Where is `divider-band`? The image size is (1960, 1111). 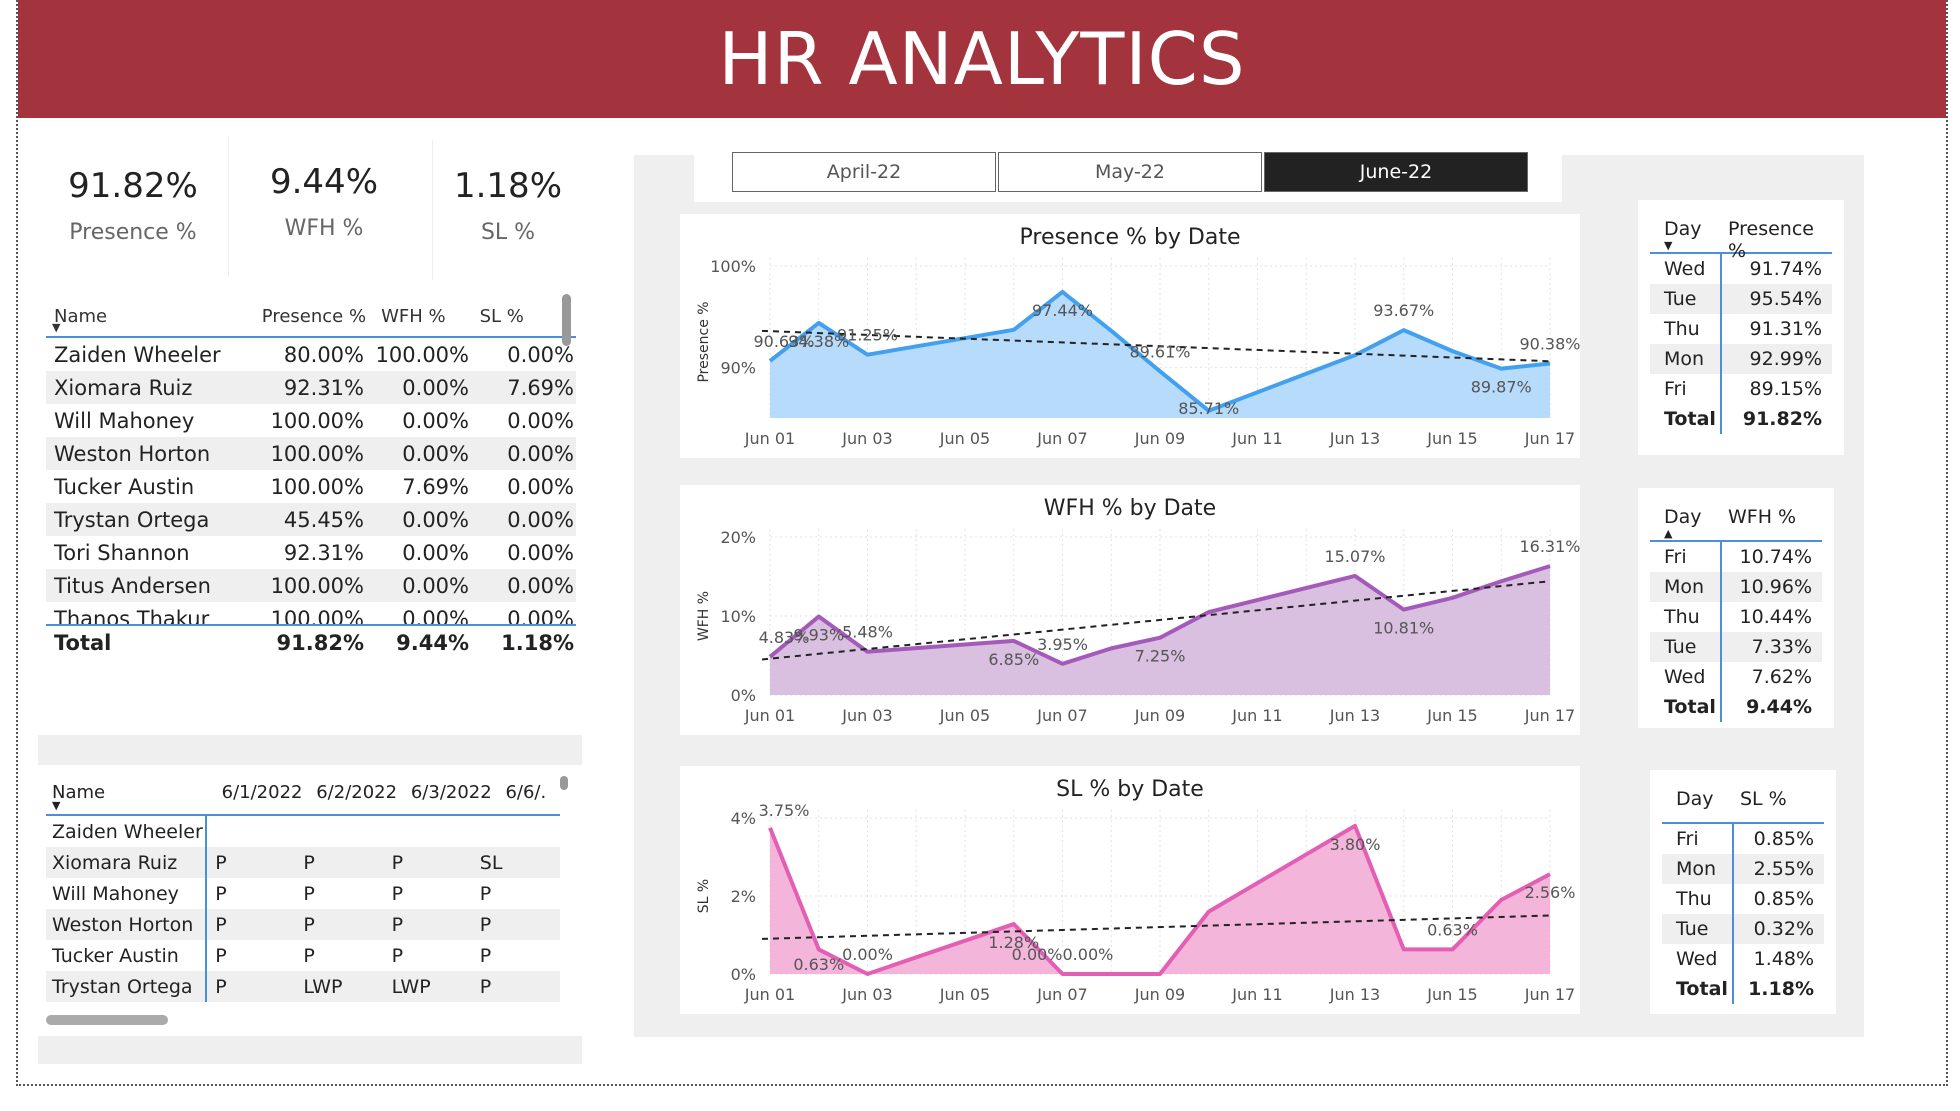 divider-band is located at coordinates (310, 1050).